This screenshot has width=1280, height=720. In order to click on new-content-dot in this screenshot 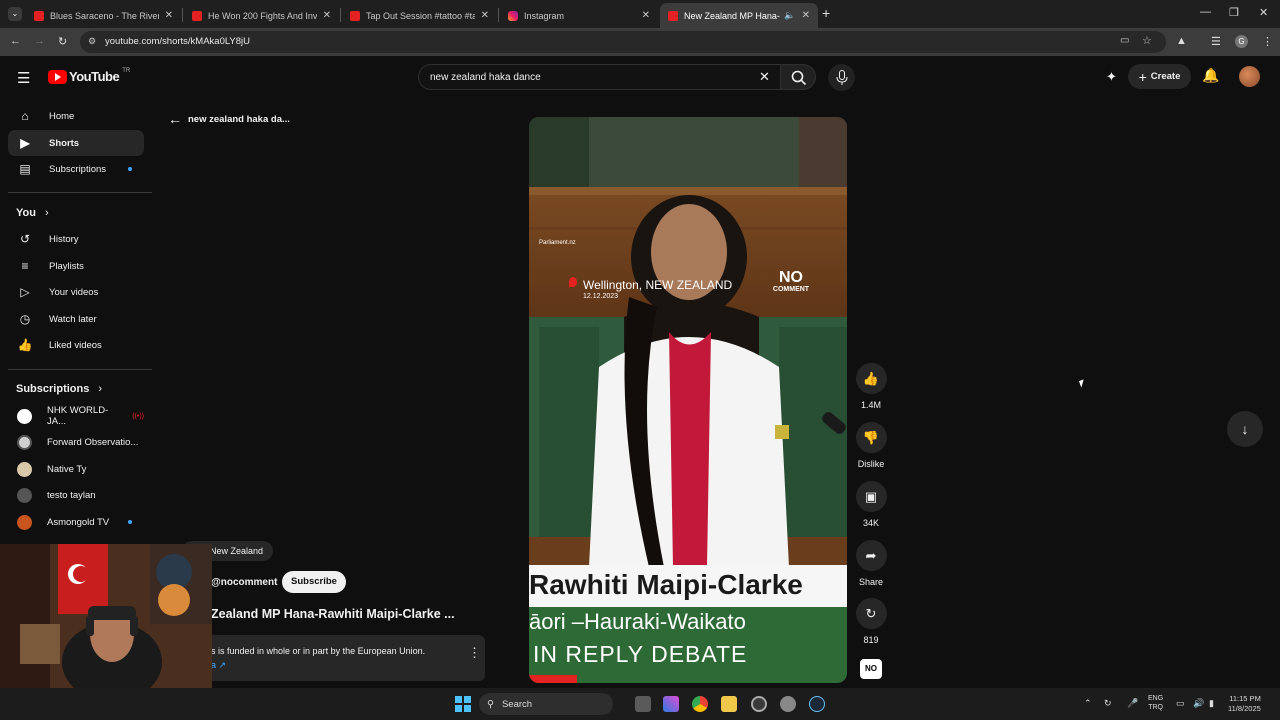, I will do `click(130, 522)`.